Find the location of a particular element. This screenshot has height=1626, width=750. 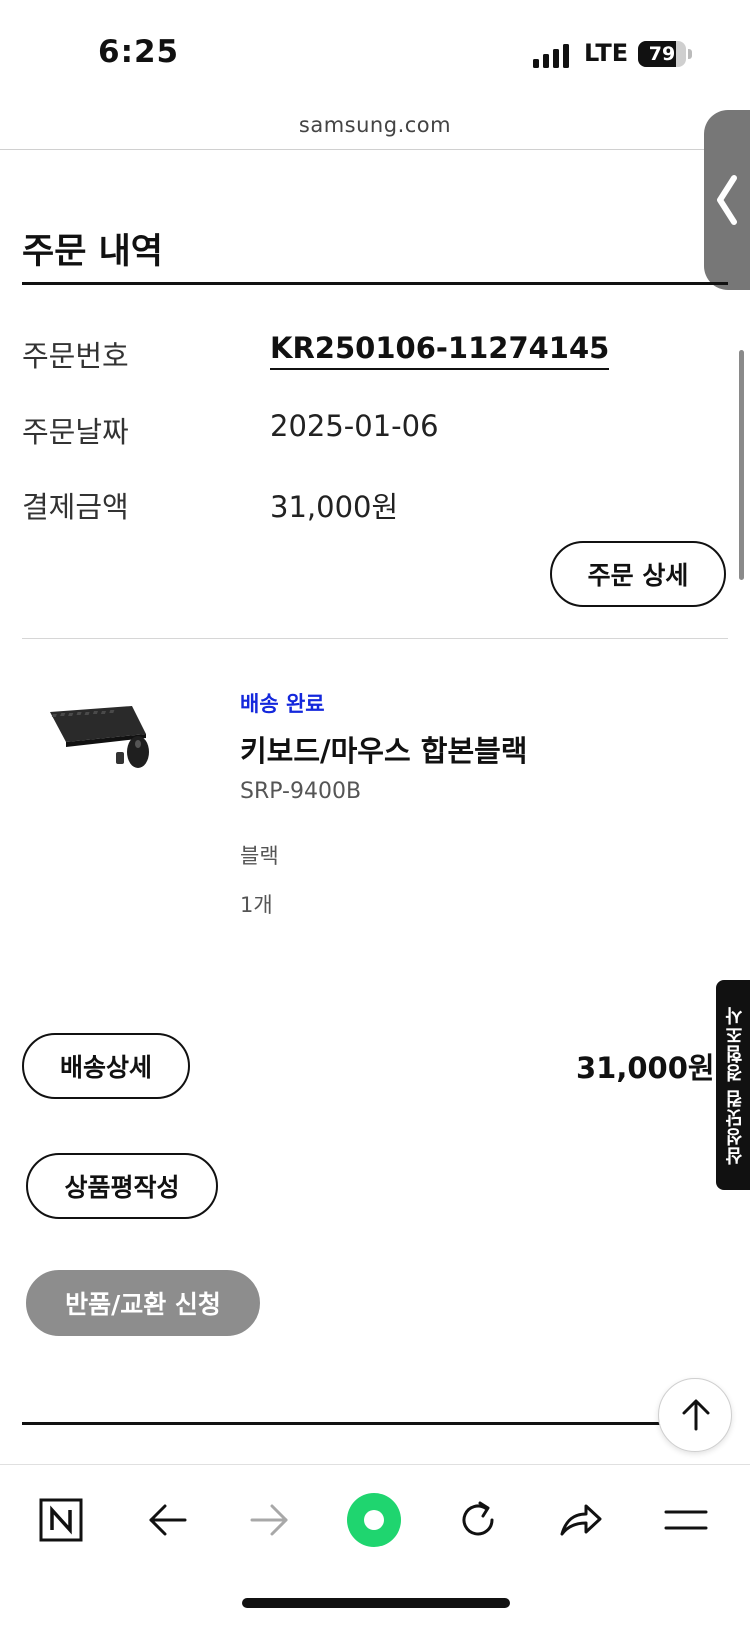

refresh-icon is located at coordinates (478, 1518).